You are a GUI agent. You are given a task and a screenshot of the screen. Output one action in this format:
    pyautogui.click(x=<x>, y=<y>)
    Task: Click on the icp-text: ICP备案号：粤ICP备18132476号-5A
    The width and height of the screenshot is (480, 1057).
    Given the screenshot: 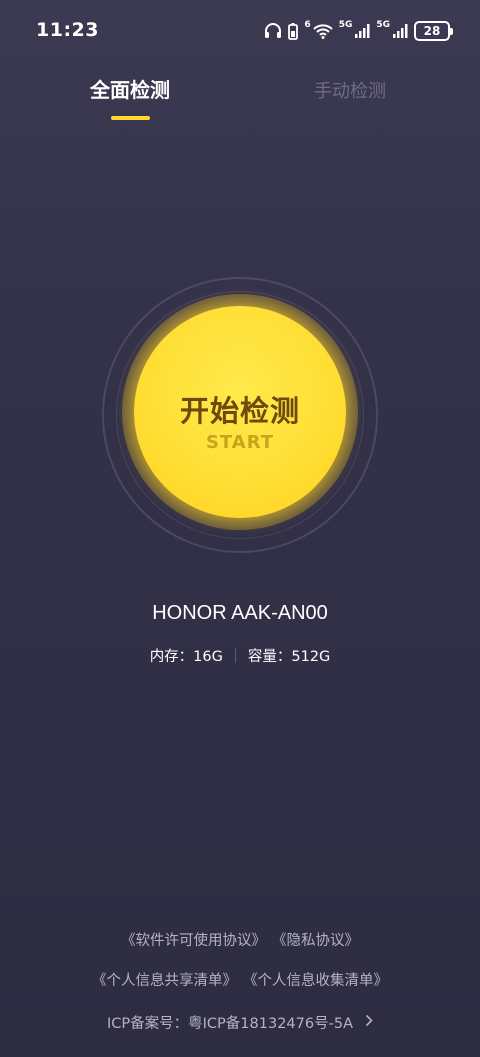 What is the action you would take?
    pyautogui.click(x=230, y=1024)
    